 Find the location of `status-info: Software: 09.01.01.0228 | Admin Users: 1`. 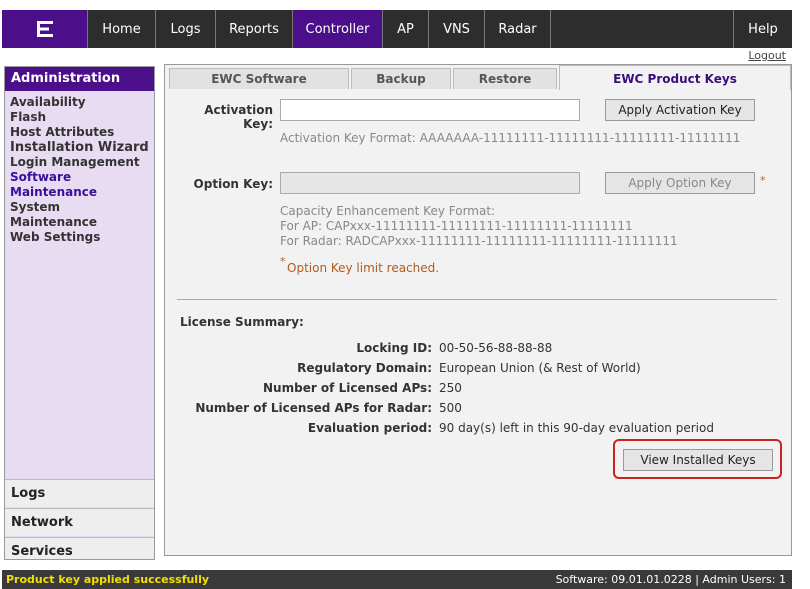

status-info: Software: 09.01.01.0228 | Admin Users: 1 is located at coordinates (670, 579).